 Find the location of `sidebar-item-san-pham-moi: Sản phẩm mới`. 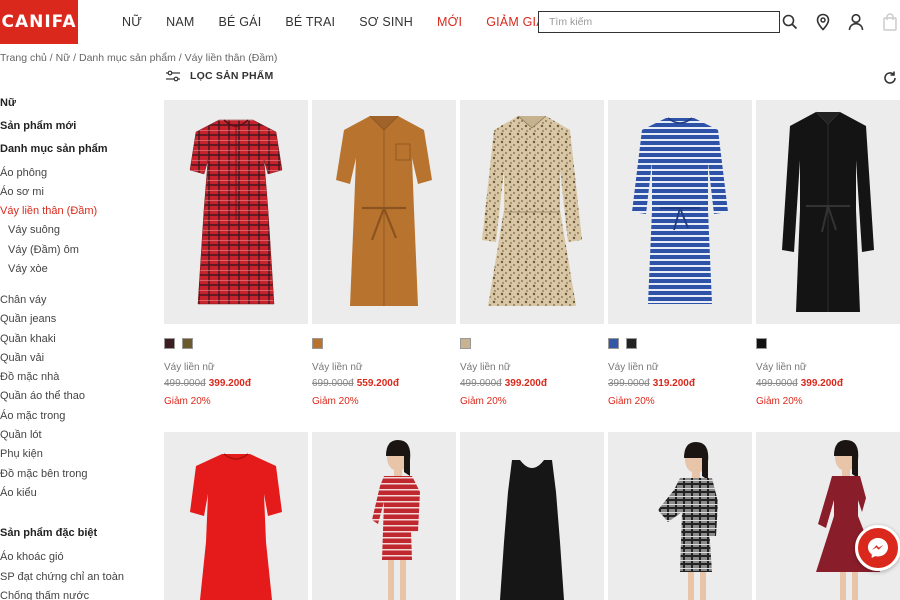

sidebar-item-san-pham-moi: Sản phẩm mới is located at coordinates (38, 126).